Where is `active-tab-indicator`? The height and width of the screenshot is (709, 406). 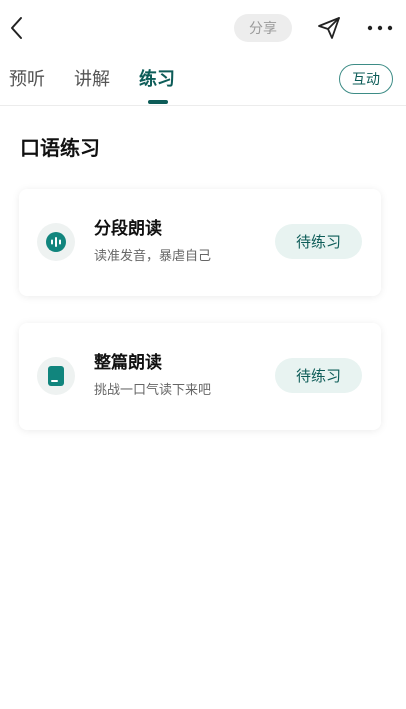
active-tab-indicator is located at coordinates (158, 102).